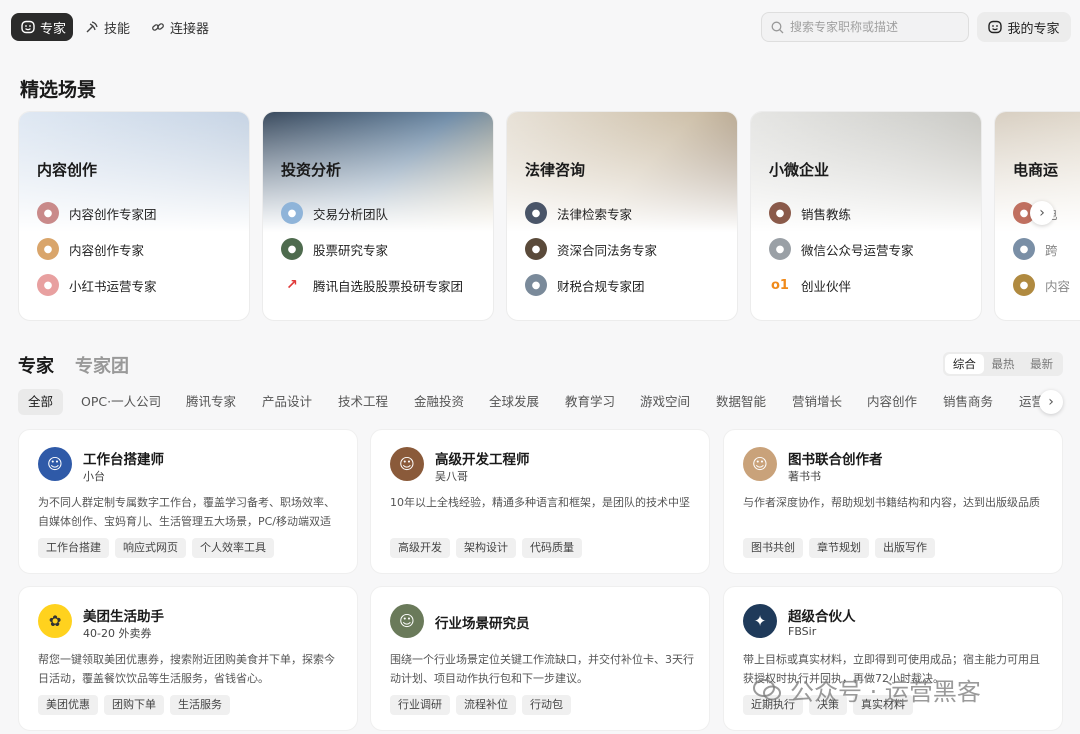 This screenshot has height=734, width=1080. What do you see at coordinates (233, 548) in the screenshot?
I see `tag: 个人效率工具` at bounding box center [233, 548].